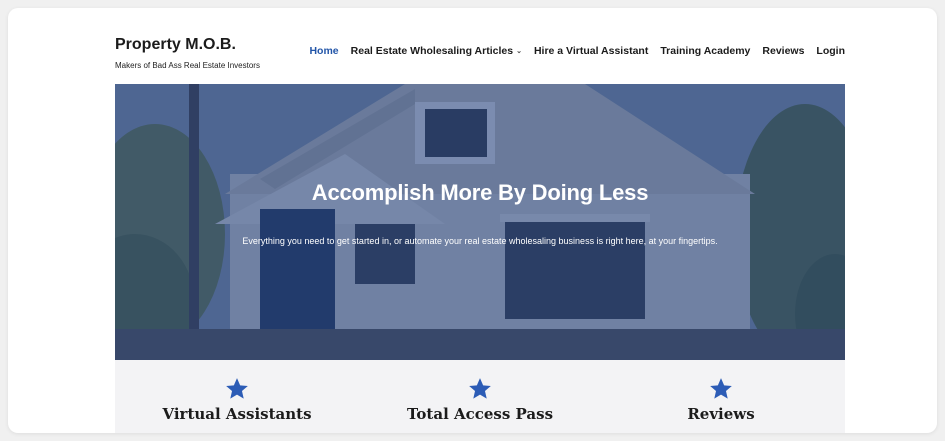 Image resolution: width=945 pixels, height=441 pixels. I want to click on nav-item-label: Hire a Virtual Assistant, so click(591, 51).